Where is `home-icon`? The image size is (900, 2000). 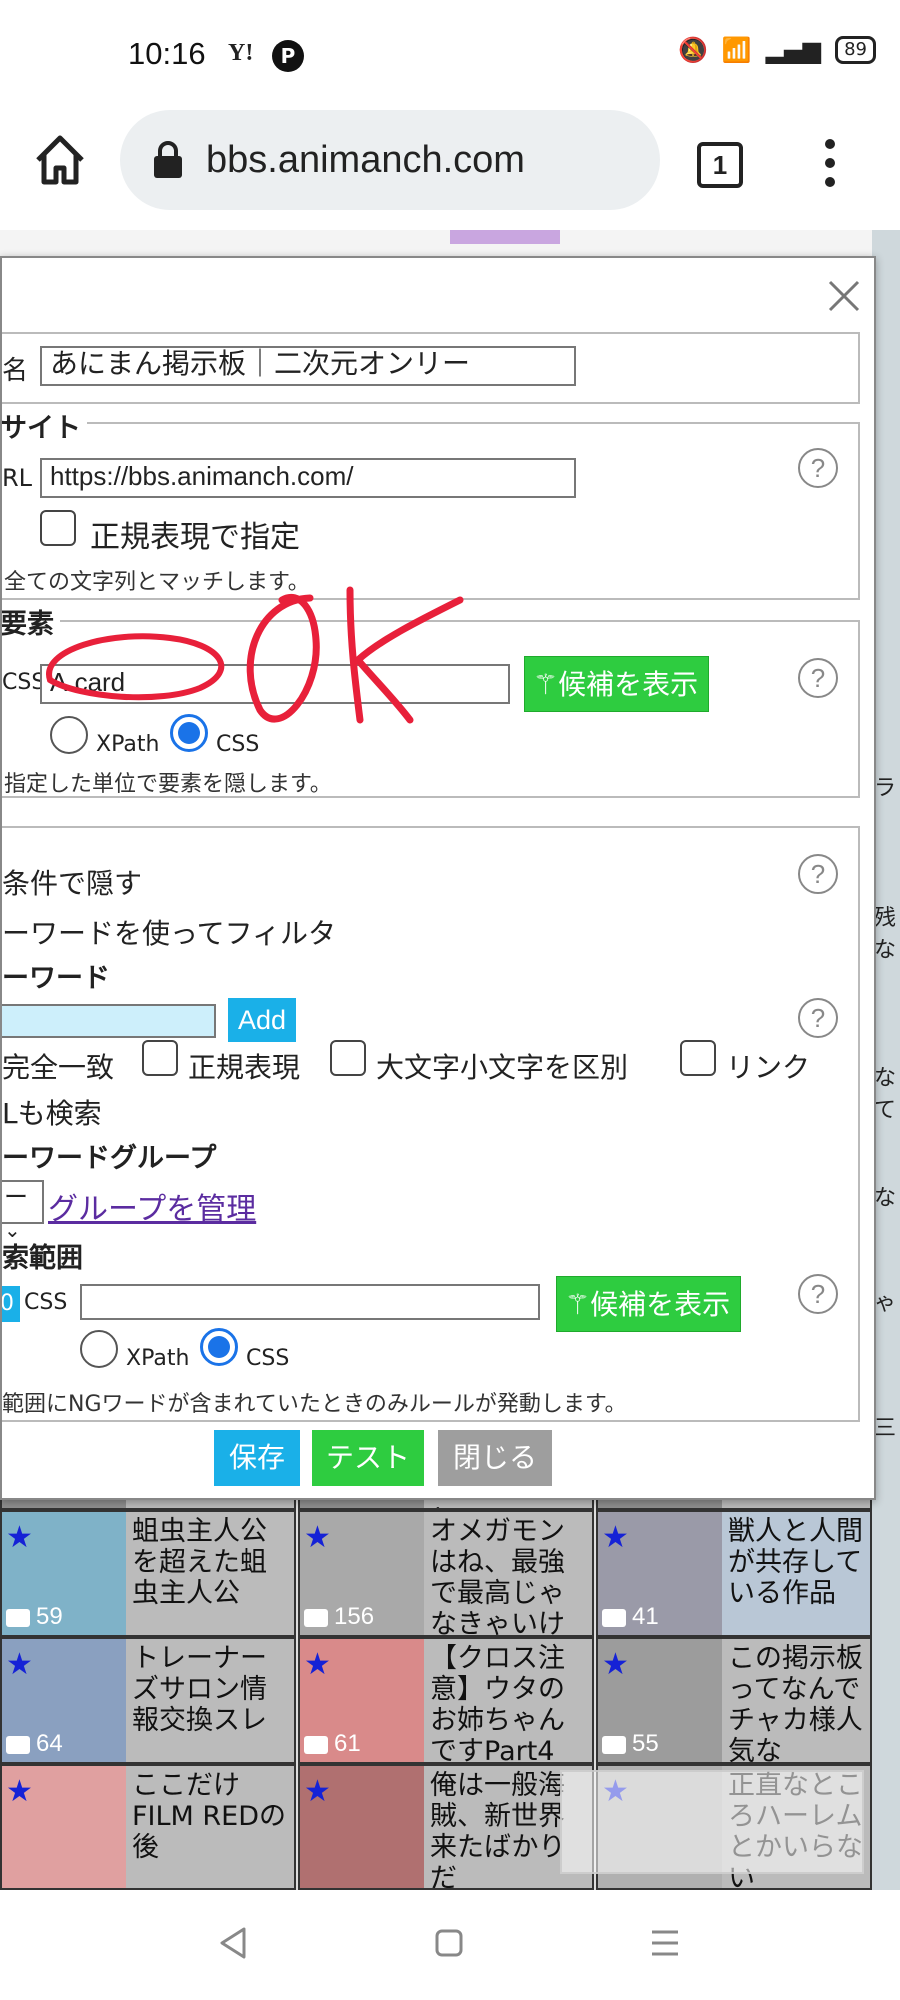 home-icon is located at coordinates (60, 160).